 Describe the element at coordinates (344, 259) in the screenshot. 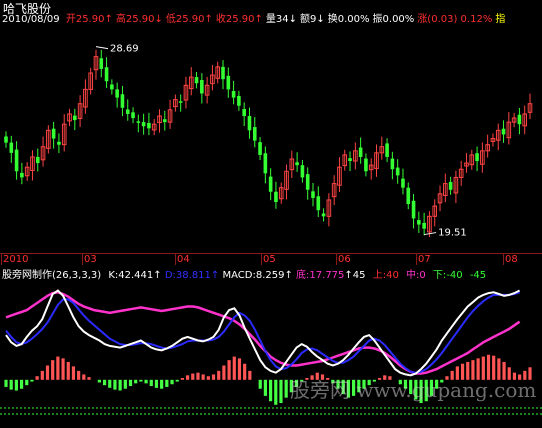

I see `x-tick-label: 06` at that location.